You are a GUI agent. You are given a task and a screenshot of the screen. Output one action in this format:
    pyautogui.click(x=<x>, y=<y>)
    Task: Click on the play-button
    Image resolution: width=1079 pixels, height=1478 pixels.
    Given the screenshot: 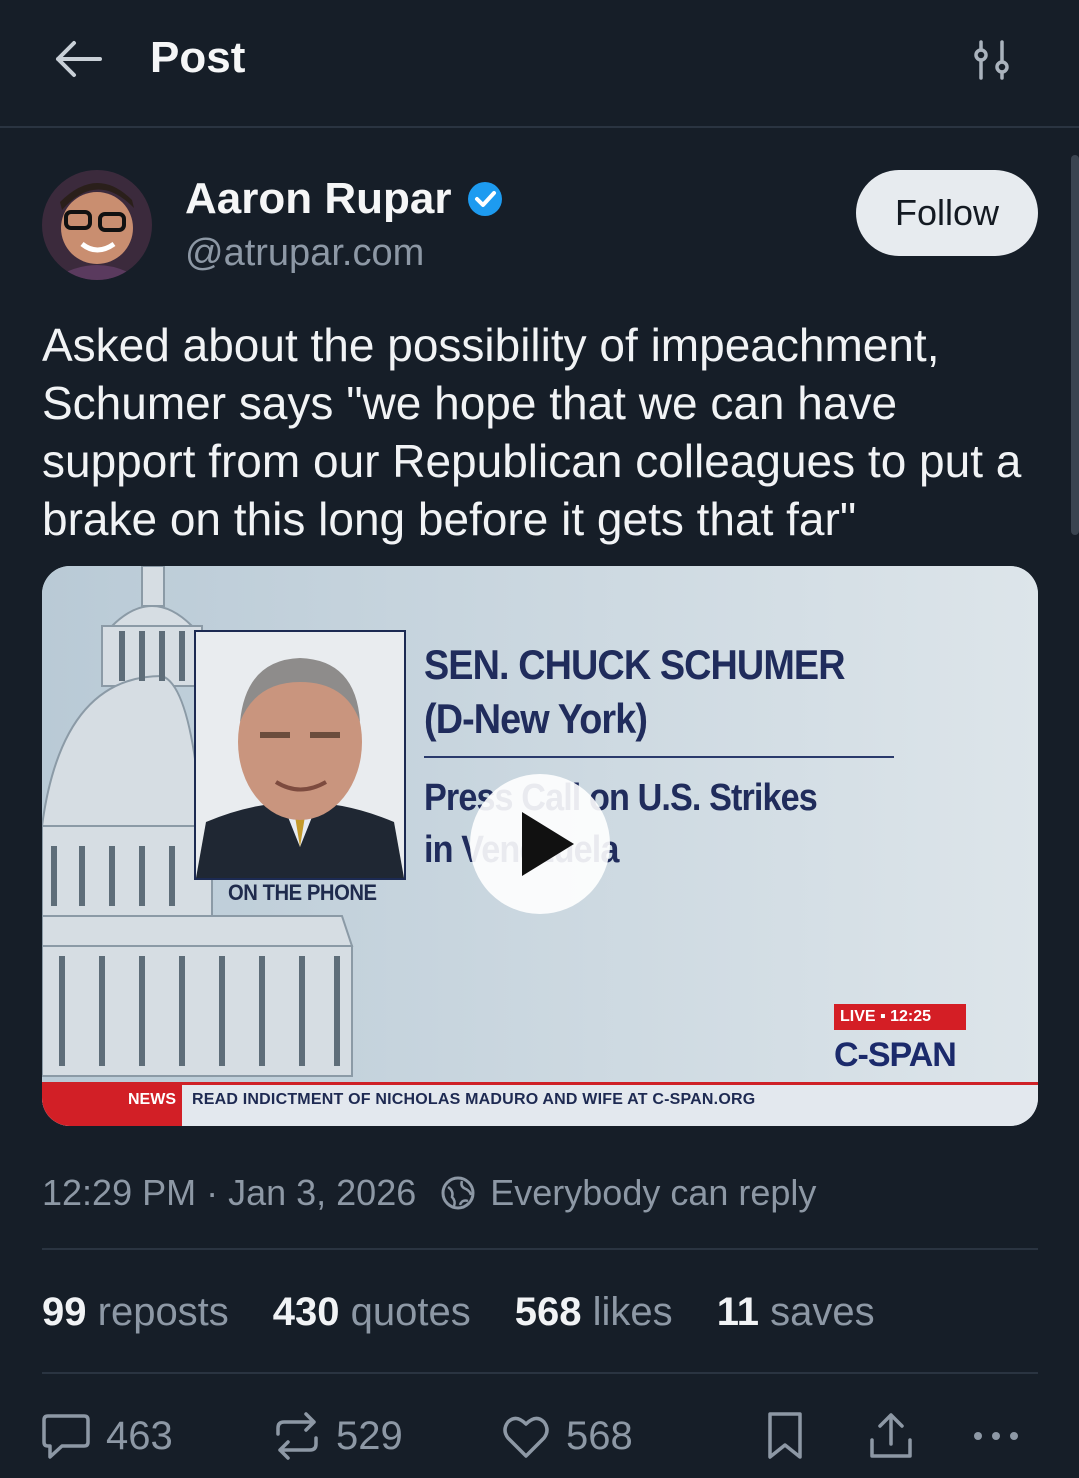 What is the action you would take?
    pyautogui.click(x=540, y=844)
    